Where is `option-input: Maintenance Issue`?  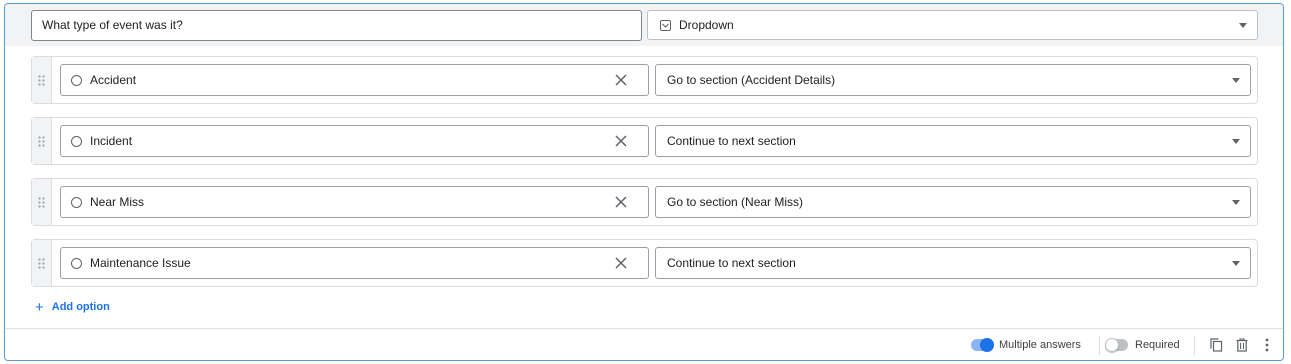
option-input: Maintenance Issue is located at coordinates (354, 263).